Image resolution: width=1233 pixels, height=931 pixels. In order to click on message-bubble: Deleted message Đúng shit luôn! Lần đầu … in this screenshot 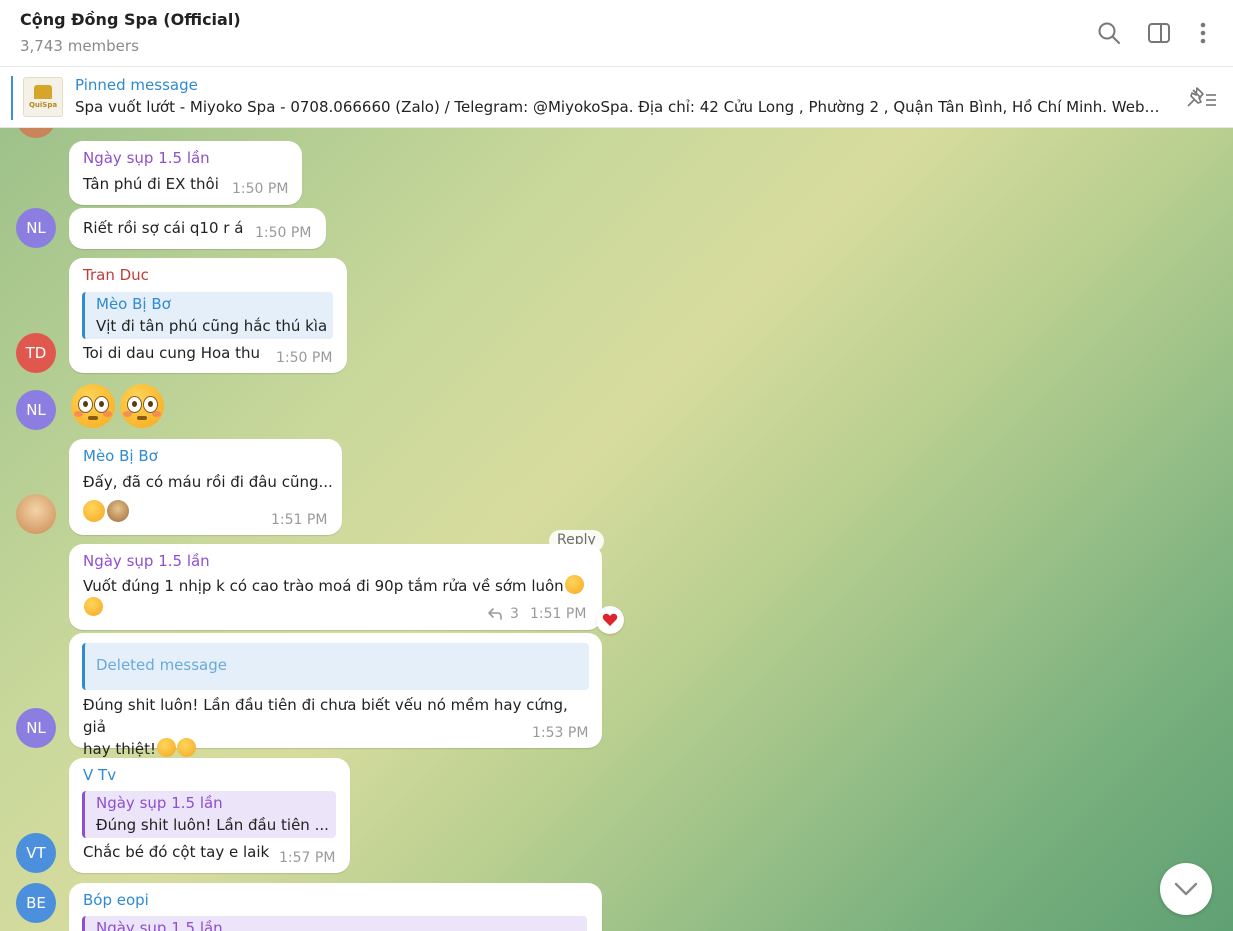, I will do `click(335, 695)`.